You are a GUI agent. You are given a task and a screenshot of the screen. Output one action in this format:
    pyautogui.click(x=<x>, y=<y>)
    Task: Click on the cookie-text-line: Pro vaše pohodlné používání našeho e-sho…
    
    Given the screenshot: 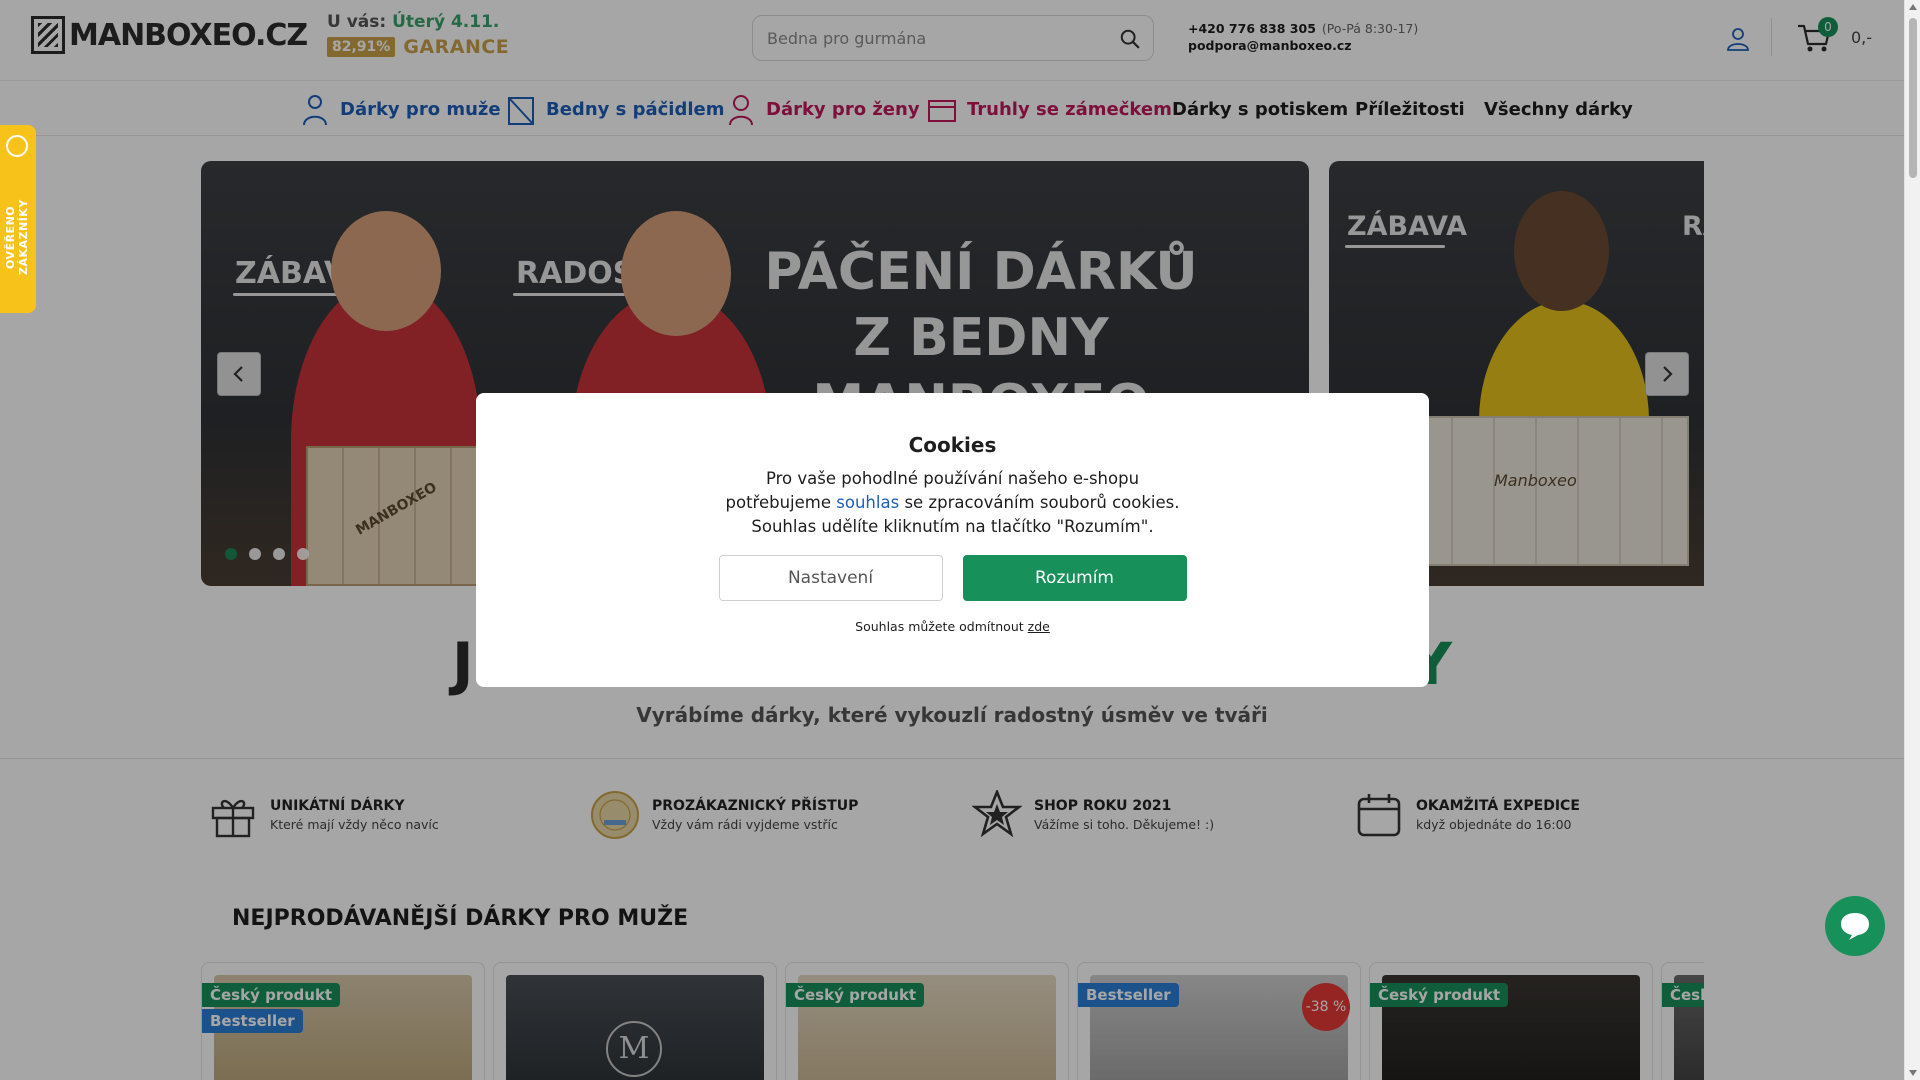 What is the action you would take?
    pyautogui.click(x=952, y=478)
    